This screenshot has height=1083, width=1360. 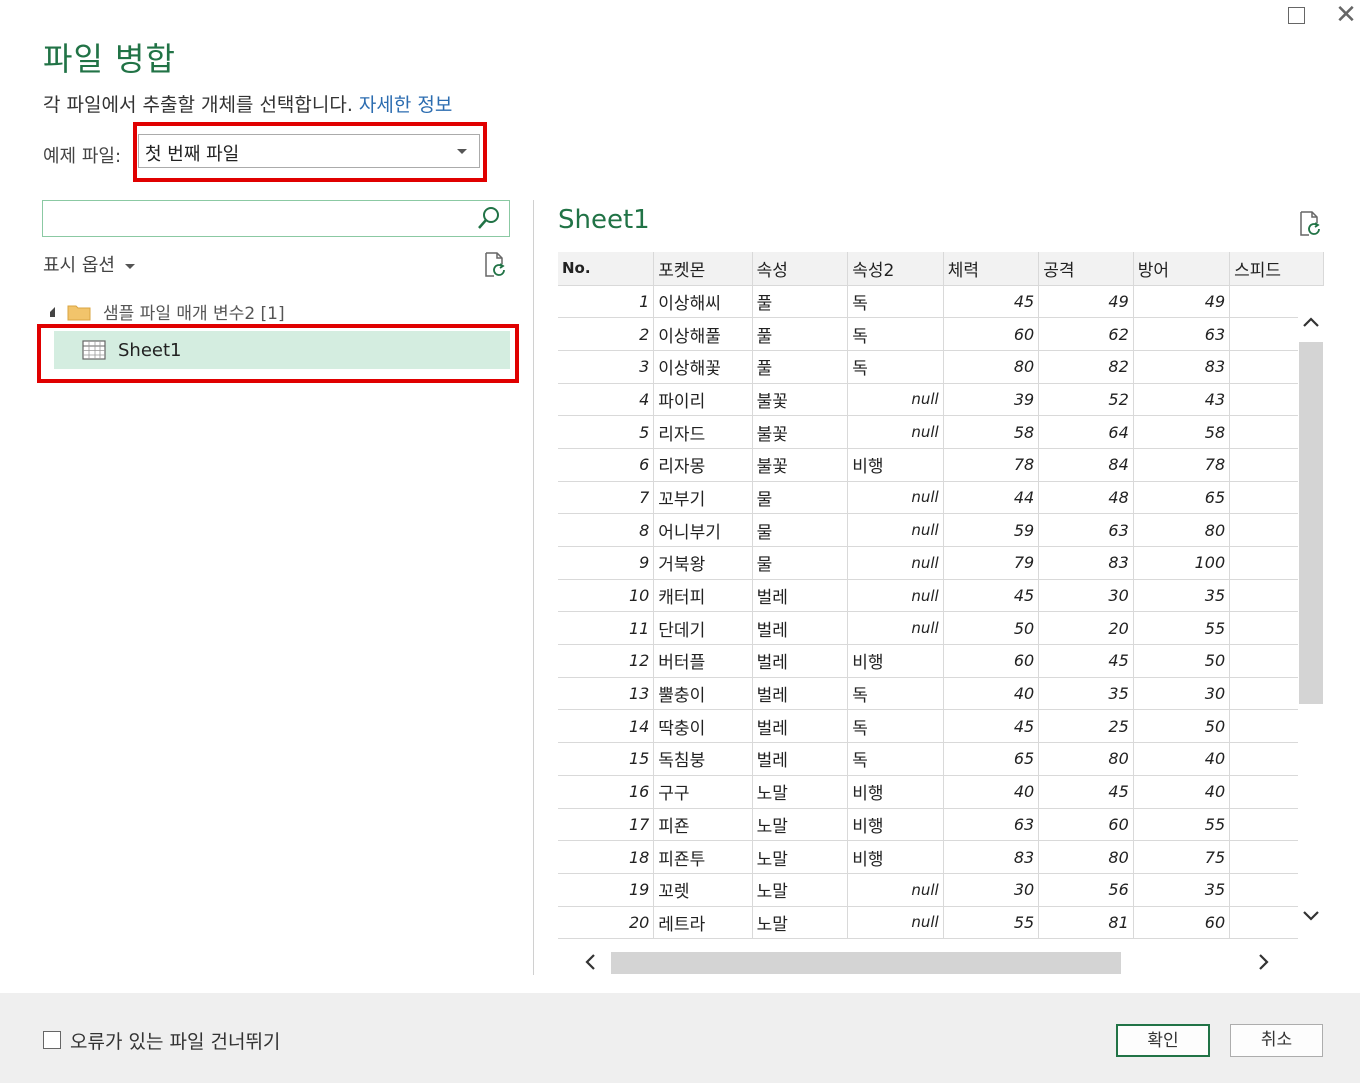 What do you see at coordinates (1086, 890) in the screenshot?
I see `table-cell: 56` at bounding box center [1086, 890].